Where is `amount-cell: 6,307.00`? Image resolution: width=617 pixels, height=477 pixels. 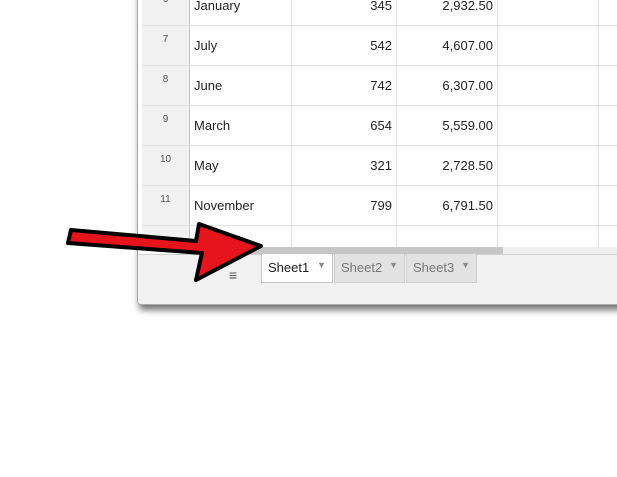
amount-cell: 6,307.00 is located at coordinates (447, 85).